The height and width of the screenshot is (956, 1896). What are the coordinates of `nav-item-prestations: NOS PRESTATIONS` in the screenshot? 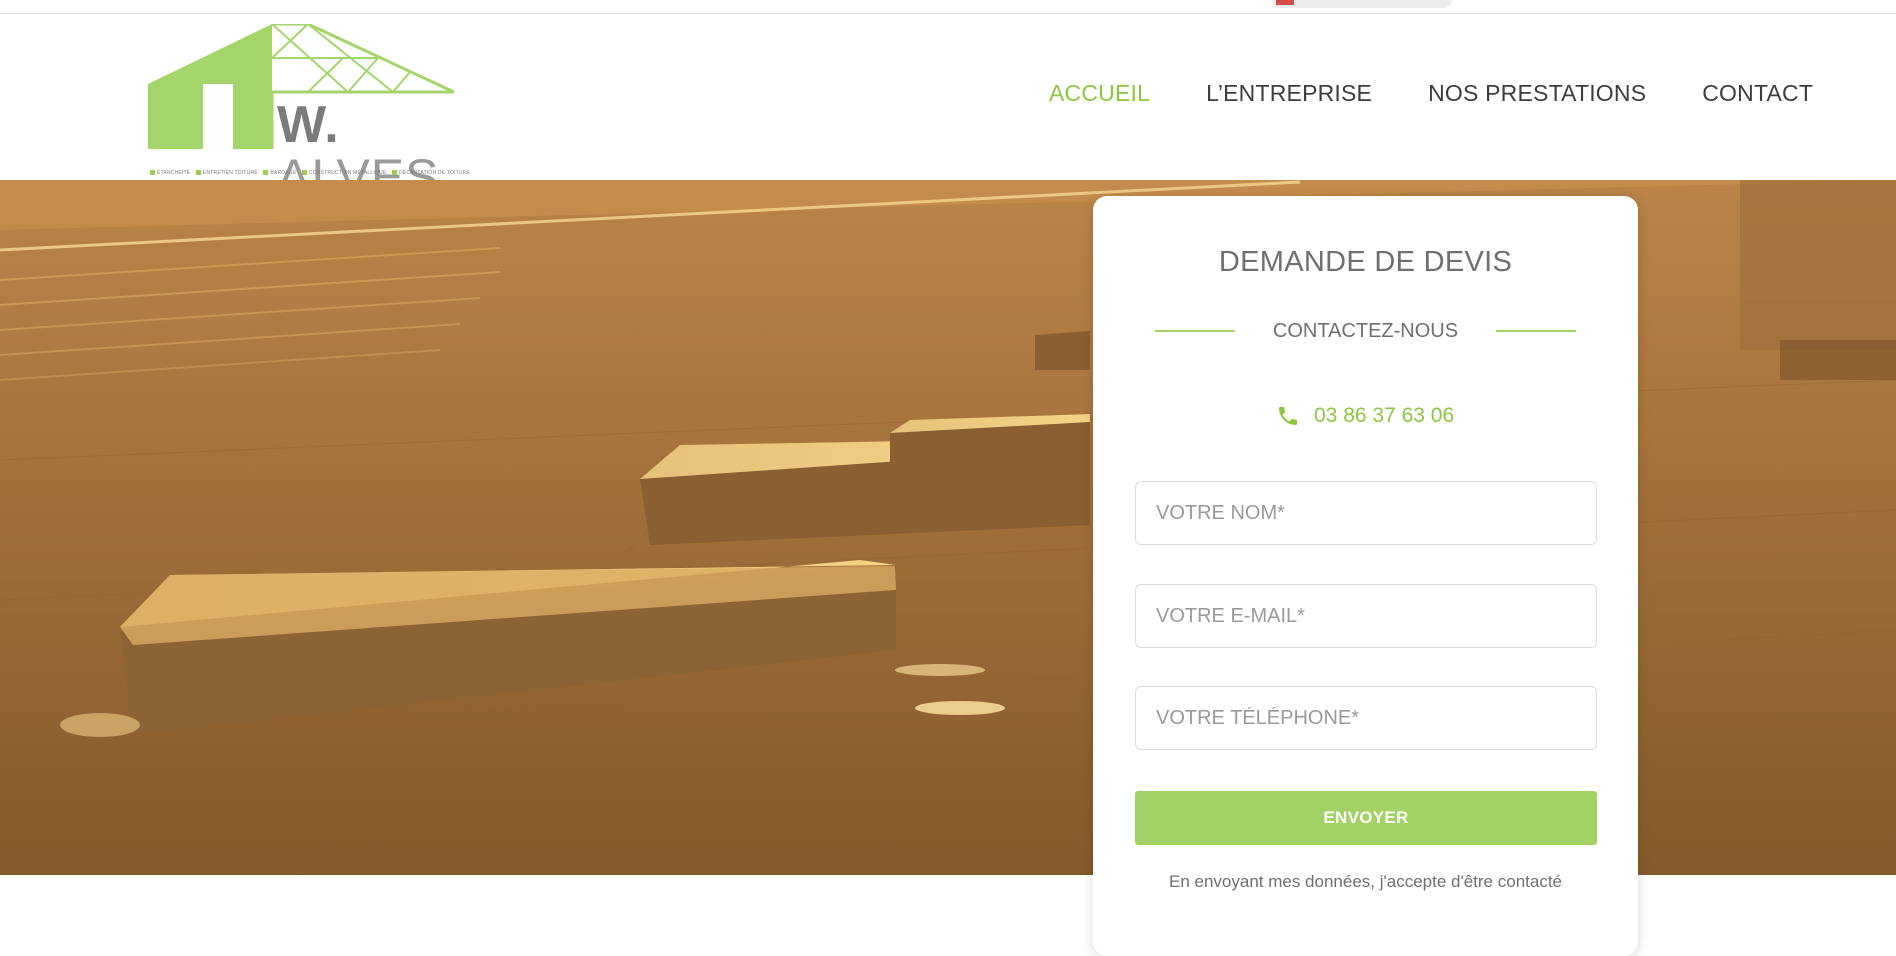 It's located at (1537, 95).